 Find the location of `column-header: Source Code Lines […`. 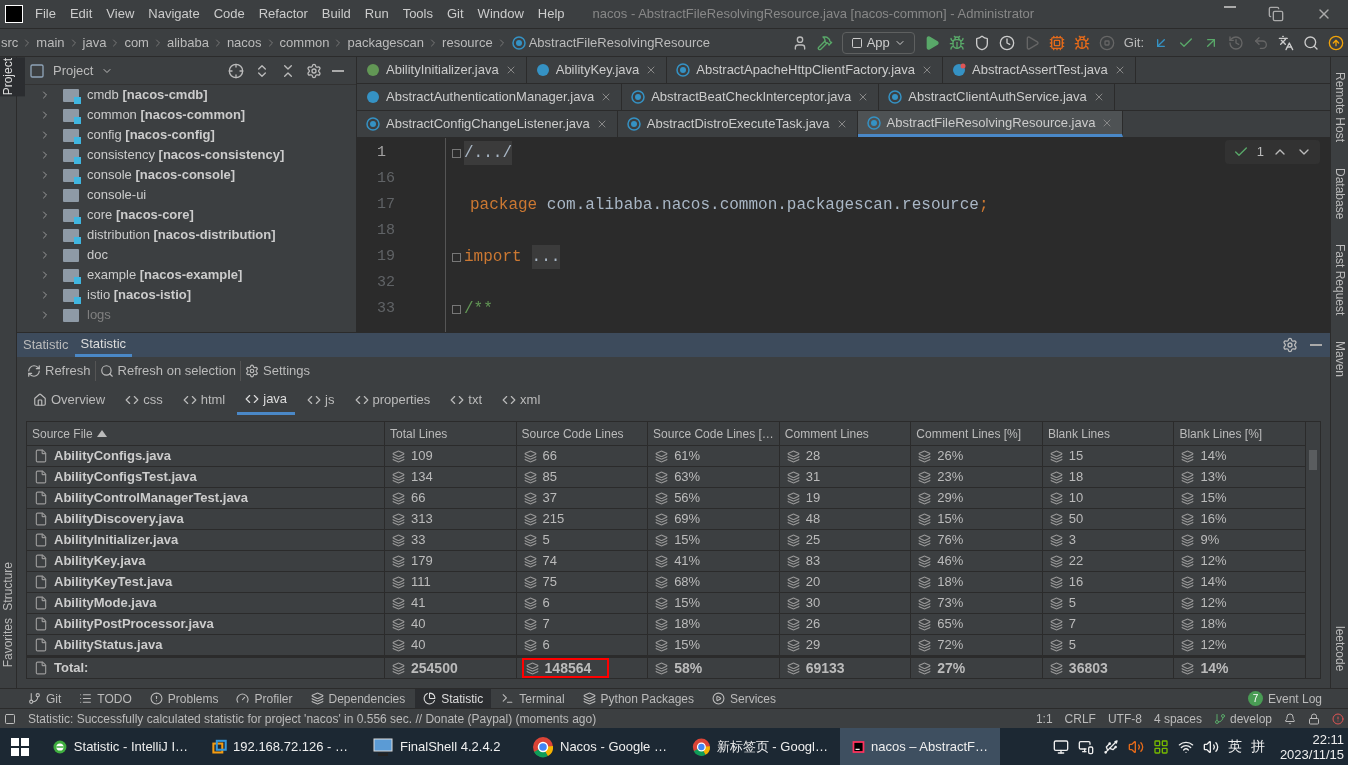

column-header: Source Code Lines [… is located at coordinates (714, 434).